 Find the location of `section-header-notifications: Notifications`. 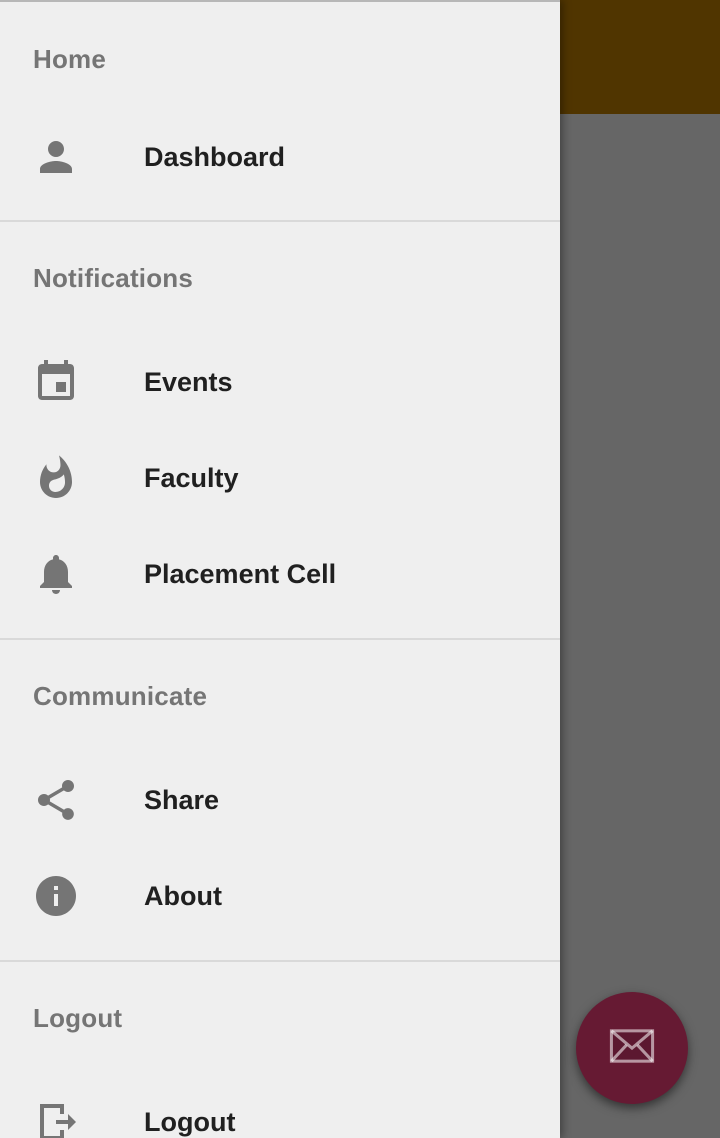

section-header-notifications: Notifications is located at coordinates (113, 277).